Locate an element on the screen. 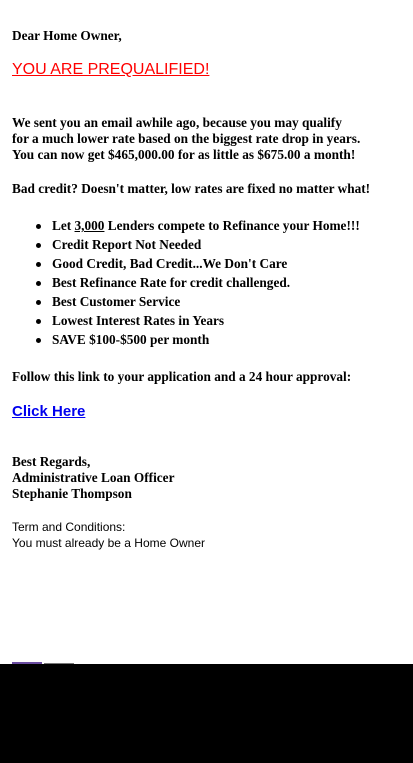  list-item: Credit Report Not Needed is located at coordinates (186, 246).